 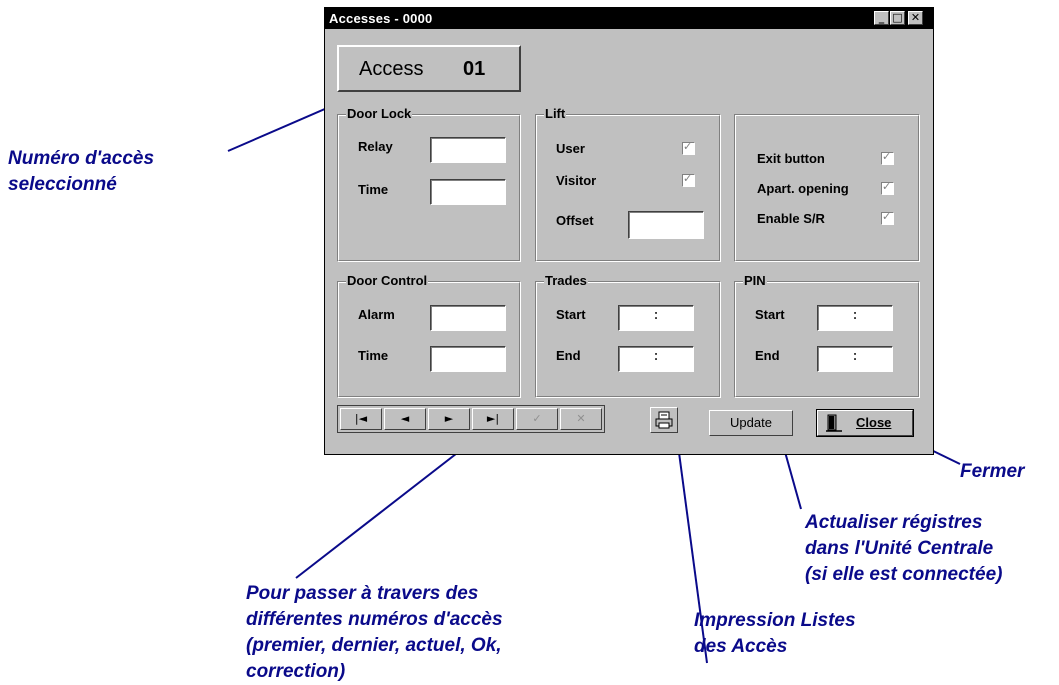 What do you see at coordinates (666, 225) in the screenshot?
I see `offset-field` at bounding box center [666, 225].